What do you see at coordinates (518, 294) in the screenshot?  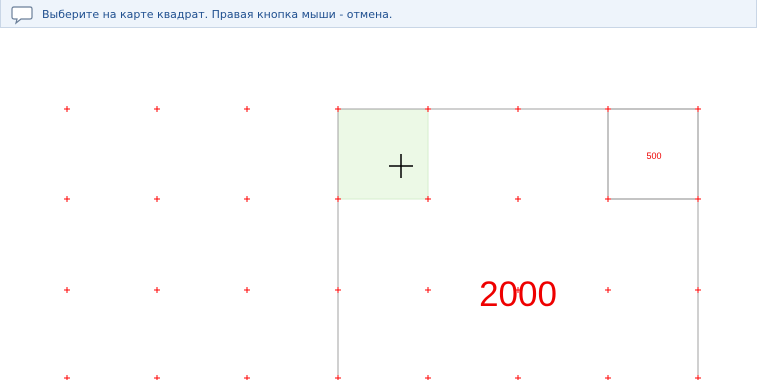 I see `square-2000-label: 2000` at bounding box center [518, 294].